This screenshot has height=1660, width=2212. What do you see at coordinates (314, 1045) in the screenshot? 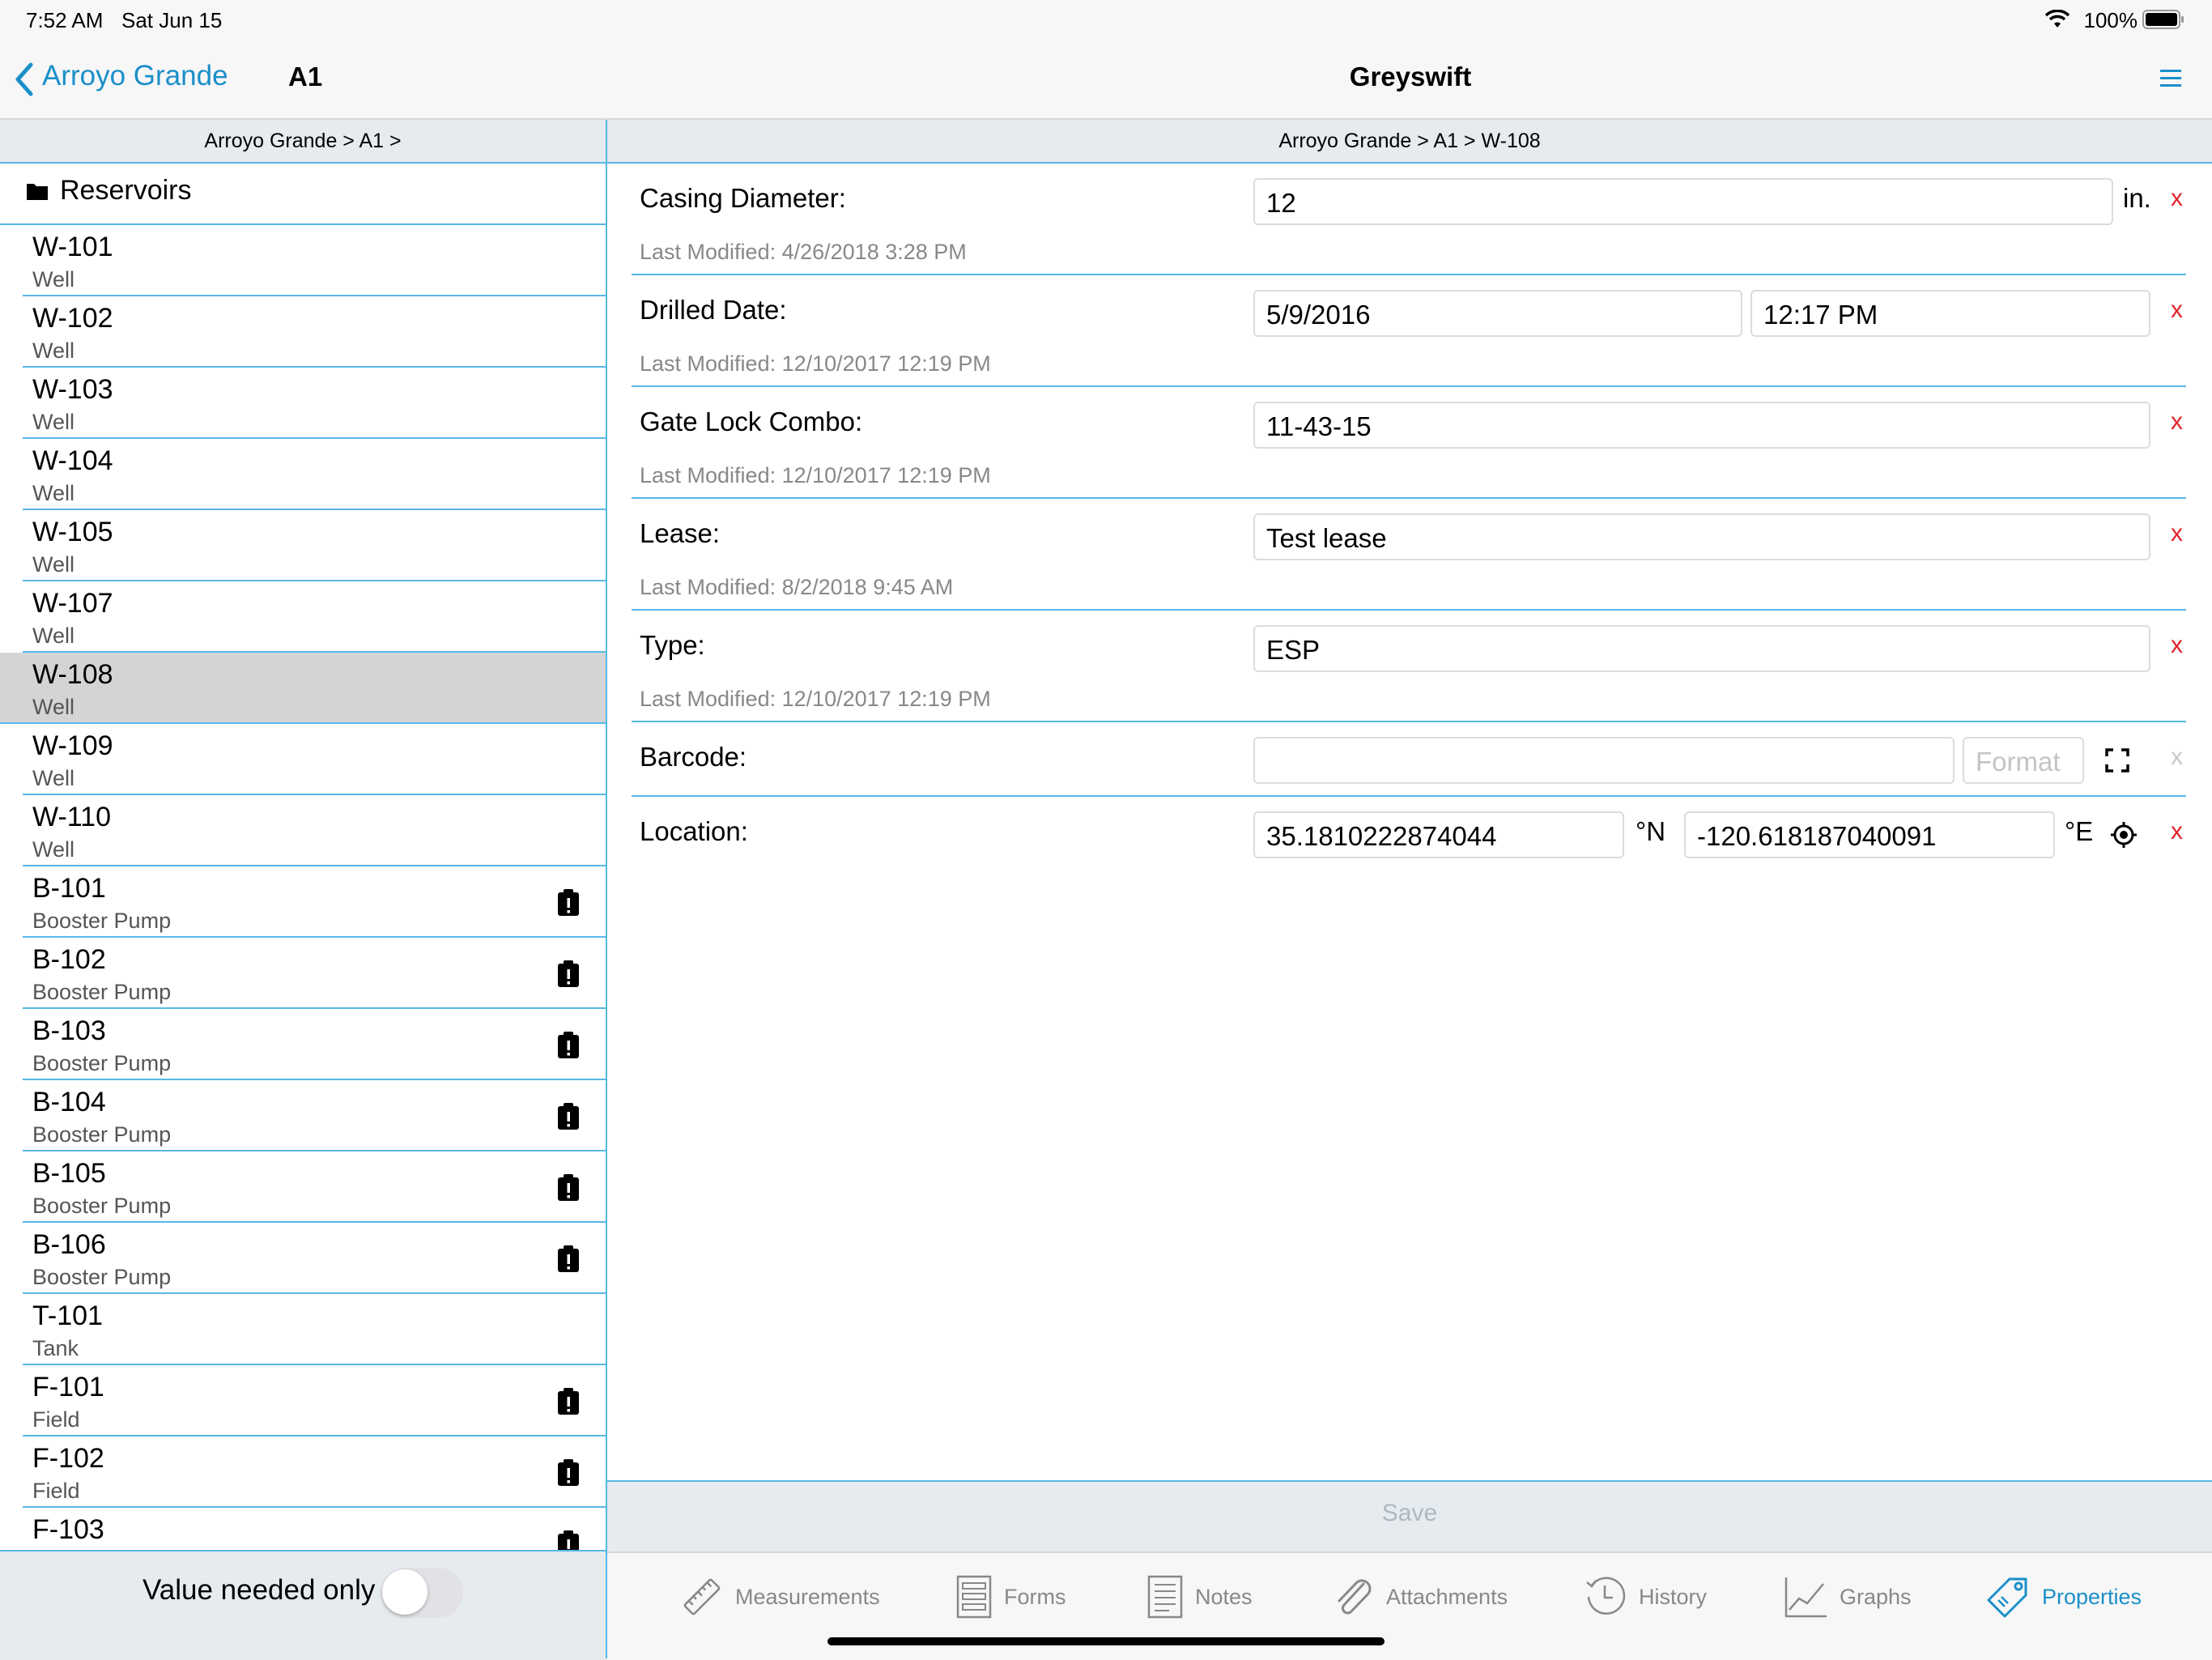
I see `list-item: B-103 Booster Pump` at bounding box center [314, 1045].